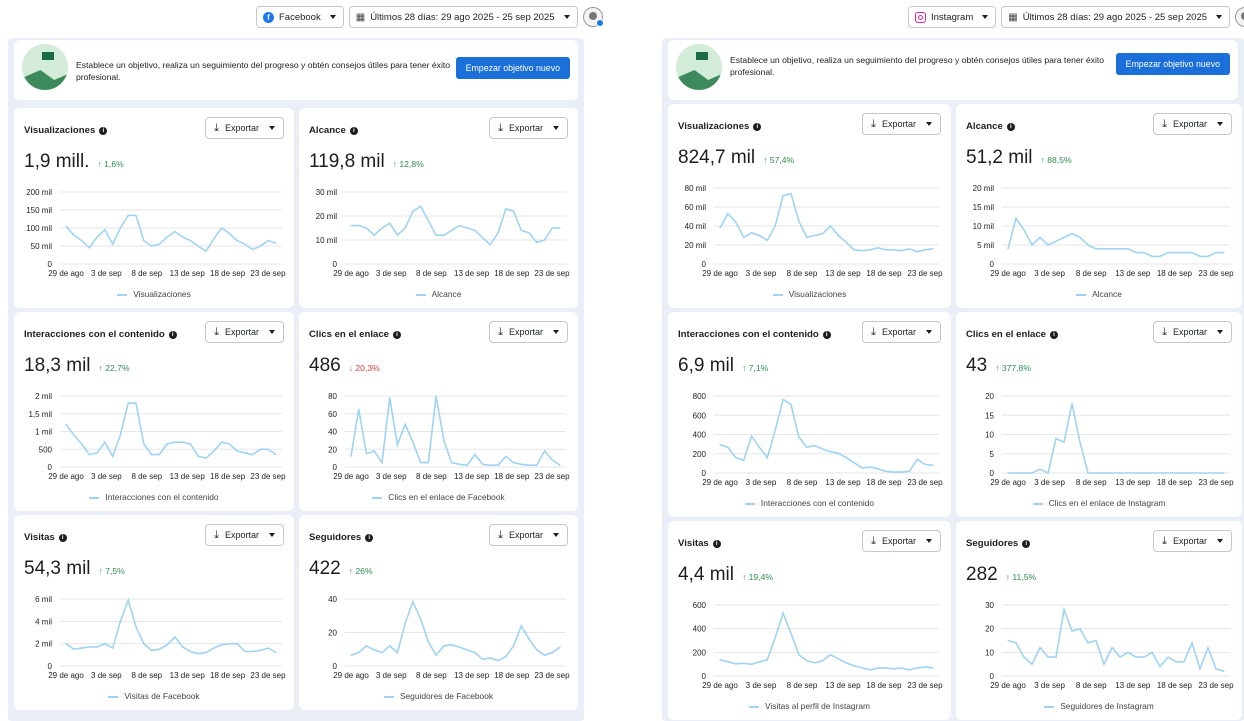 The image size is (1244, 721). Describe the element at coordinates (39, 537) in the screenshot. I see `card-title-label: Visitas` at that location.